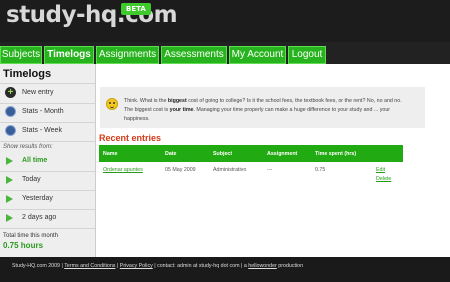 This screenshot has height=282, width=450. Describe the element at coordinates (270, 170) in the screenshot. I see `entry-assignment: ---` at that location.